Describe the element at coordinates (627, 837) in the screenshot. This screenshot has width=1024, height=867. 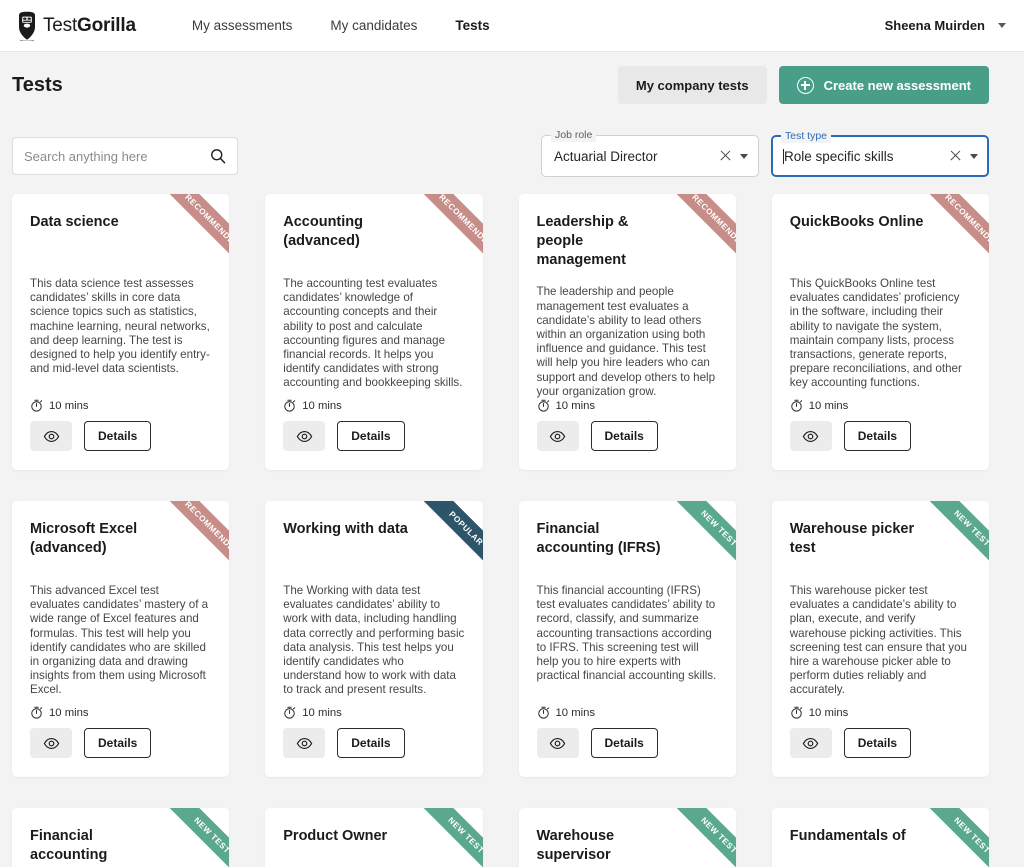
I see `test-card: NEW TEST Warehouse supervisor` at that location.